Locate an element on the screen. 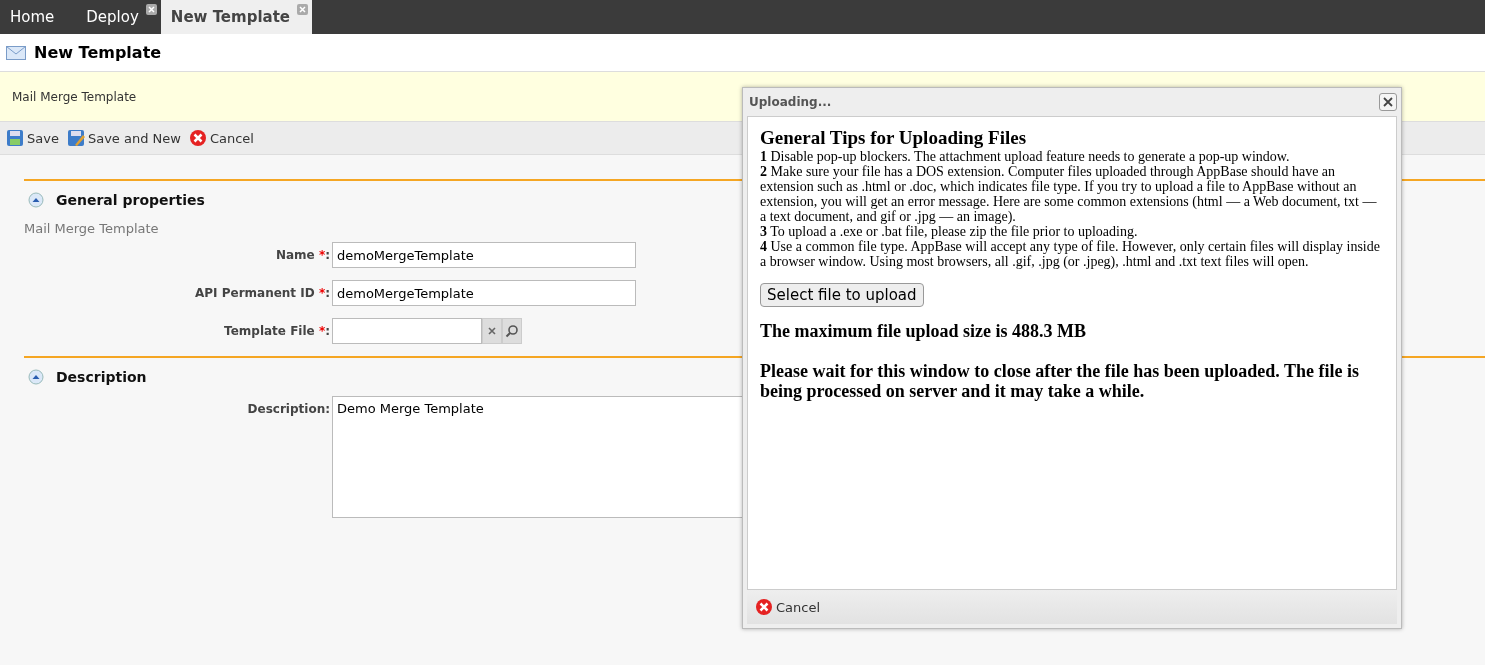 This screenshot has width=1485, height=665. section-title: General properties is located at coordinates (130, 200).